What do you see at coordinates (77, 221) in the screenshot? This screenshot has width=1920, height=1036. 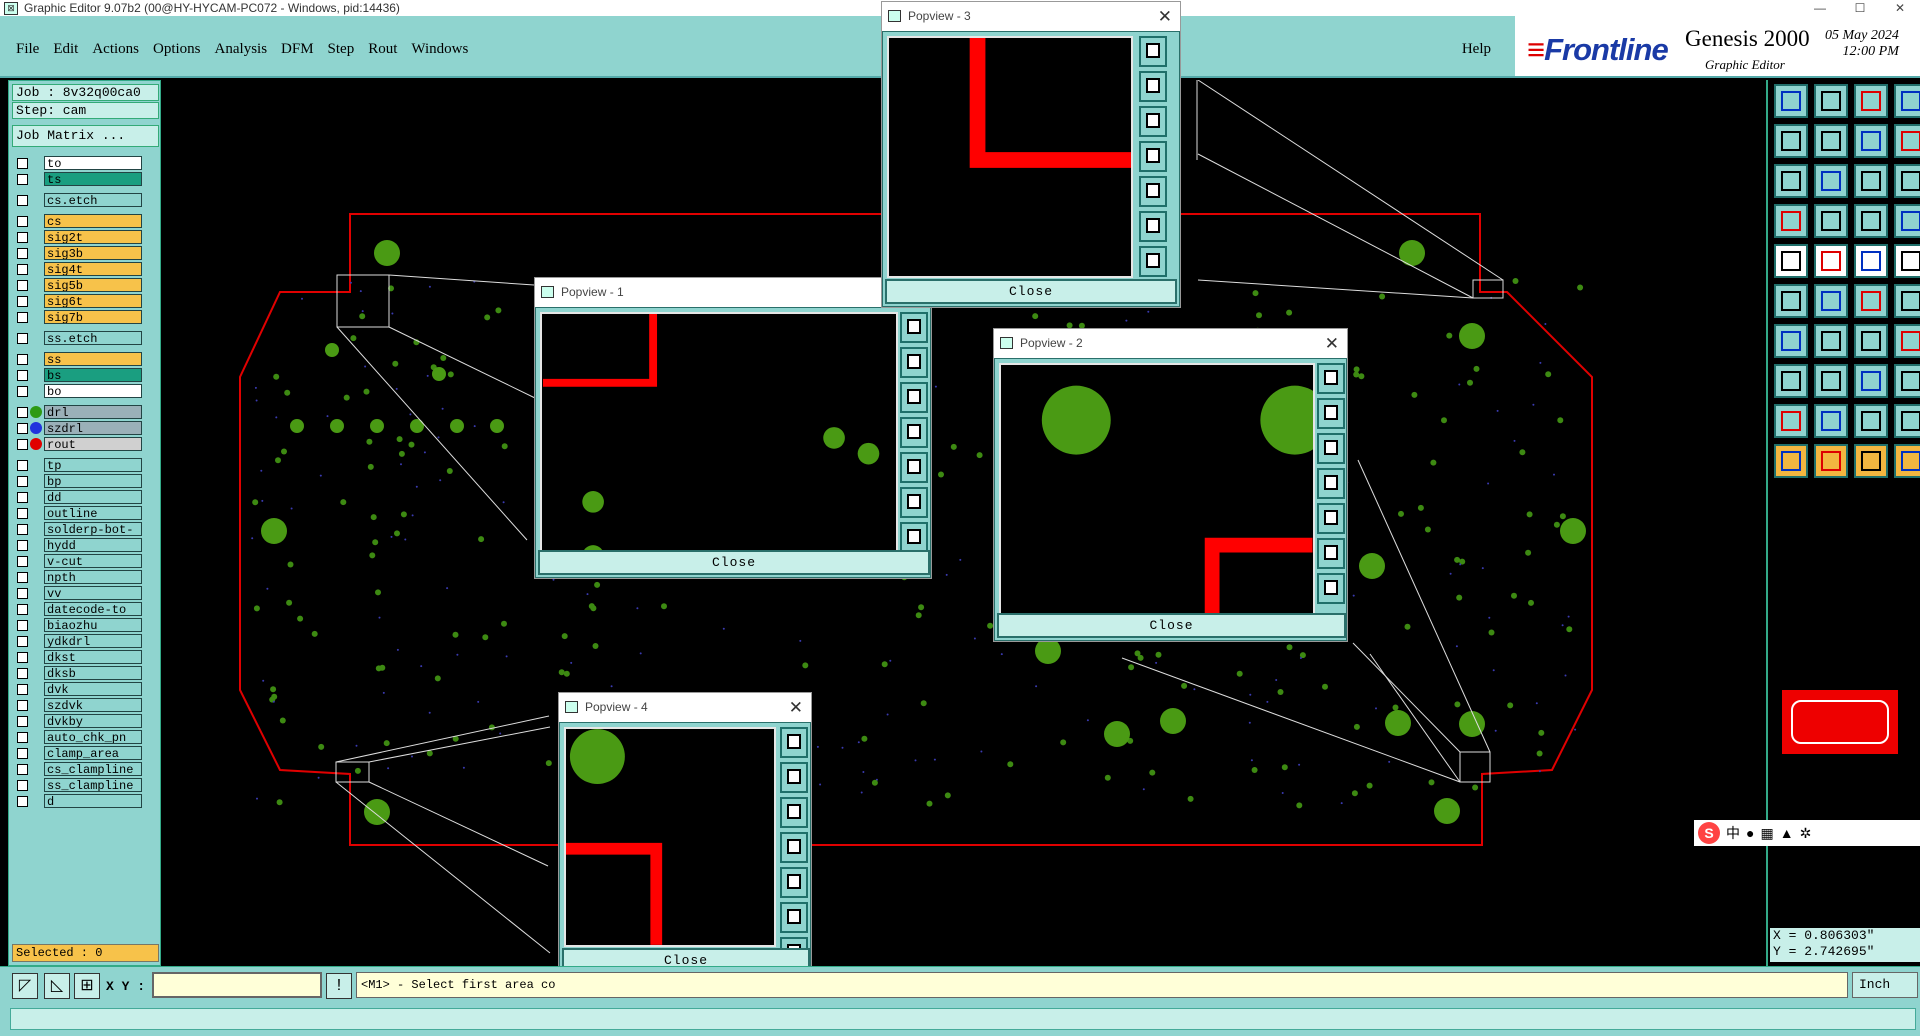 I see `layer-row: cs` at bounding box center [77, 221].